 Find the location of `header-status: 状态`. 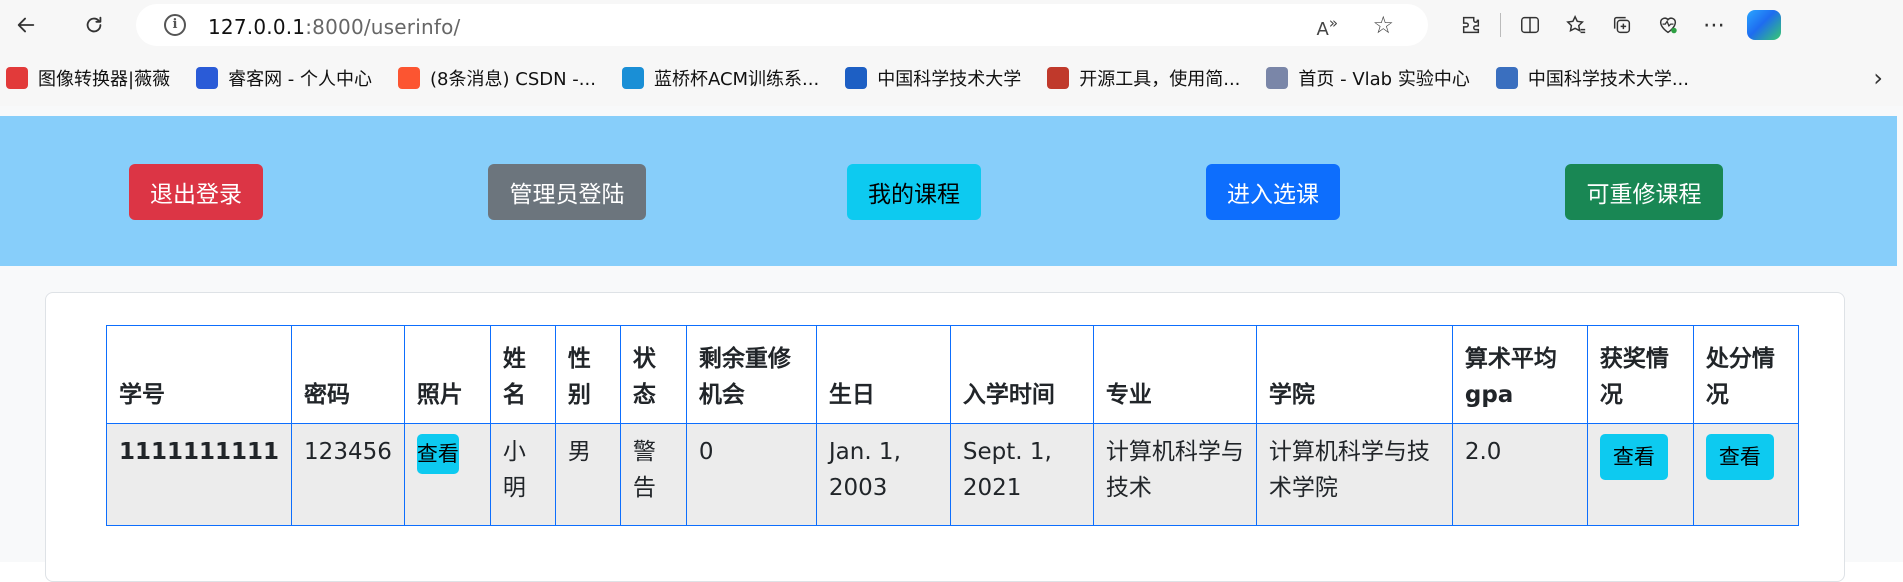

header-status: 状态 is located at coordinates (653, 374).